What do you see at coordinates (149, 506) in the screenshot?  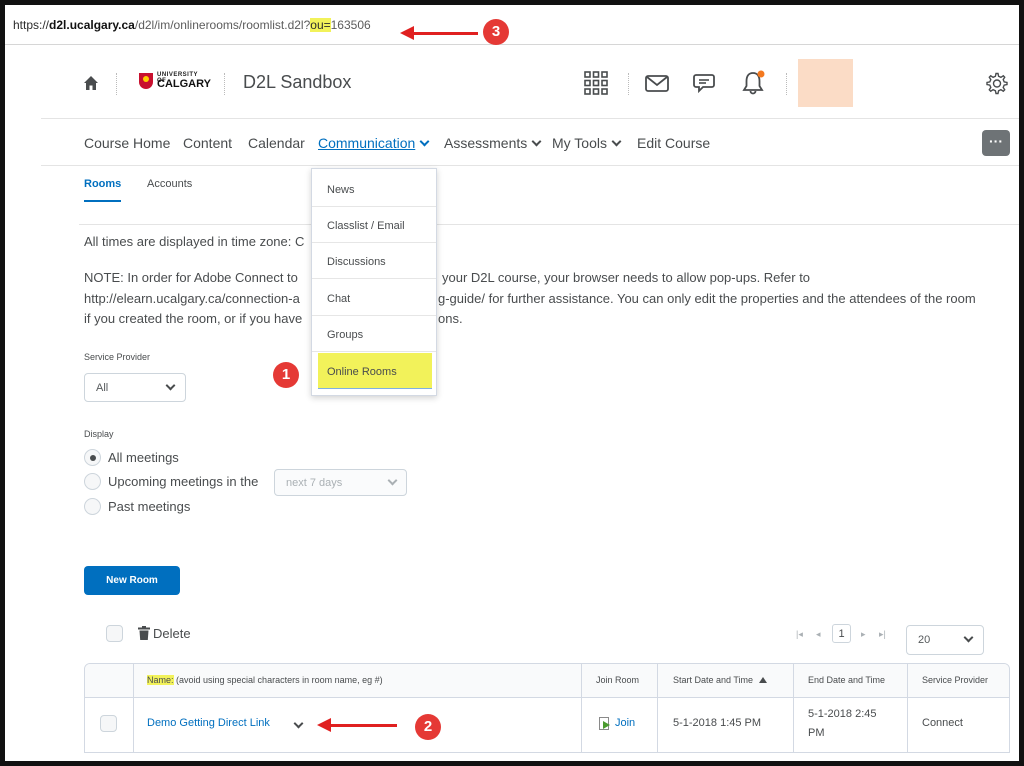 I see `radio-past-meetings-label: Past meetings` at bounding box center [149, 506].